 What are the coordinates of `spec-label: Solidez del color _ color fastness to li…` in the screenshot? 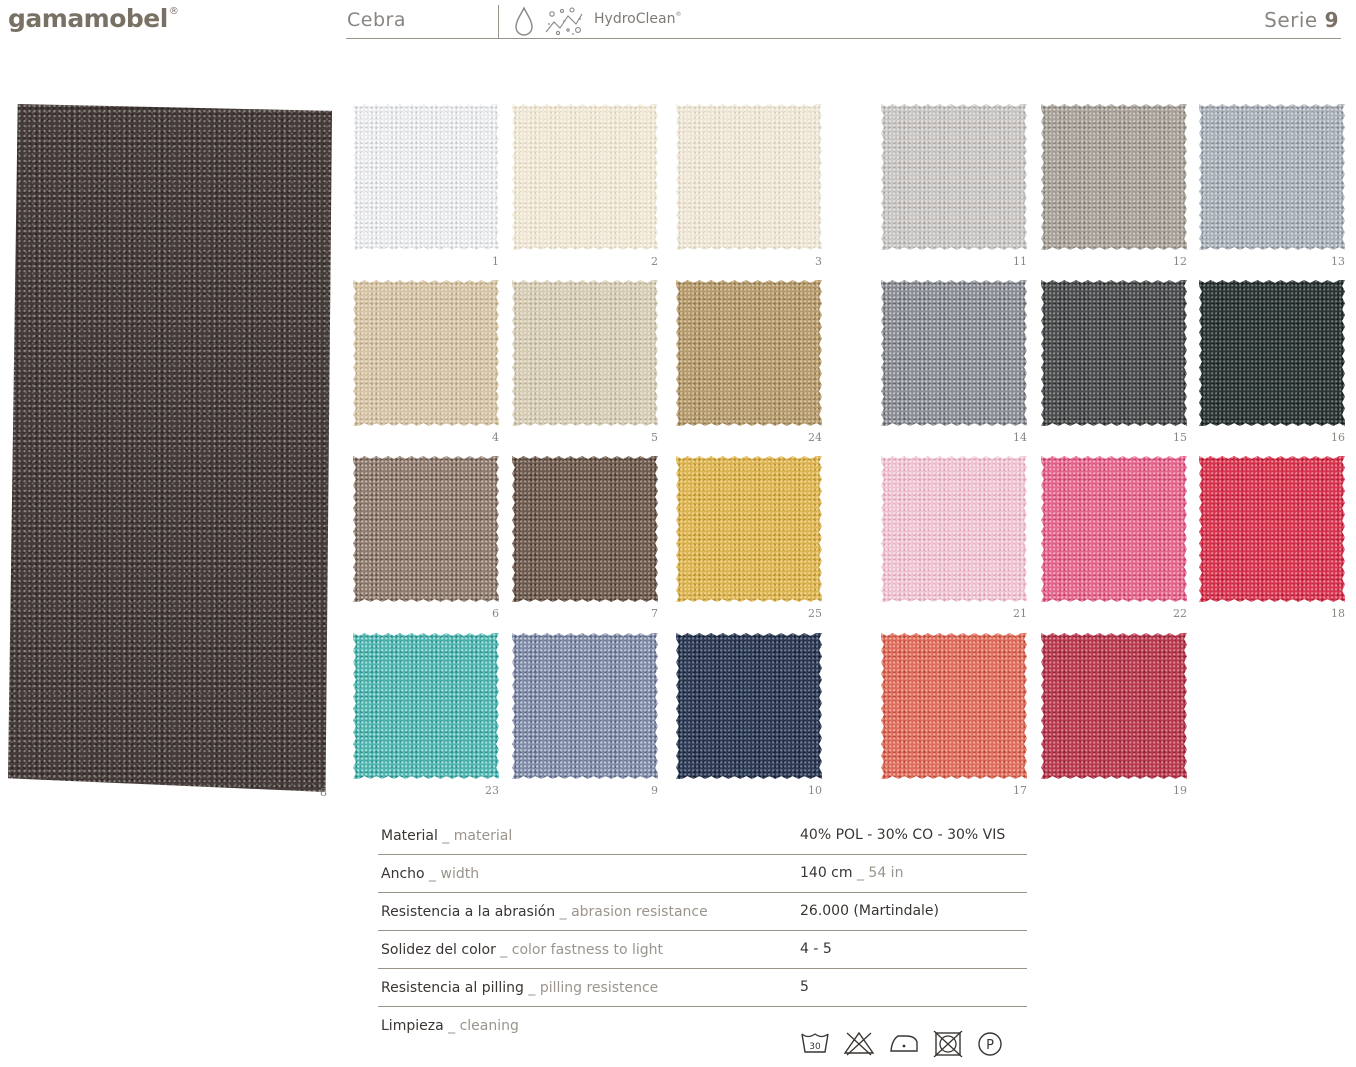 It's located at (522, 950).